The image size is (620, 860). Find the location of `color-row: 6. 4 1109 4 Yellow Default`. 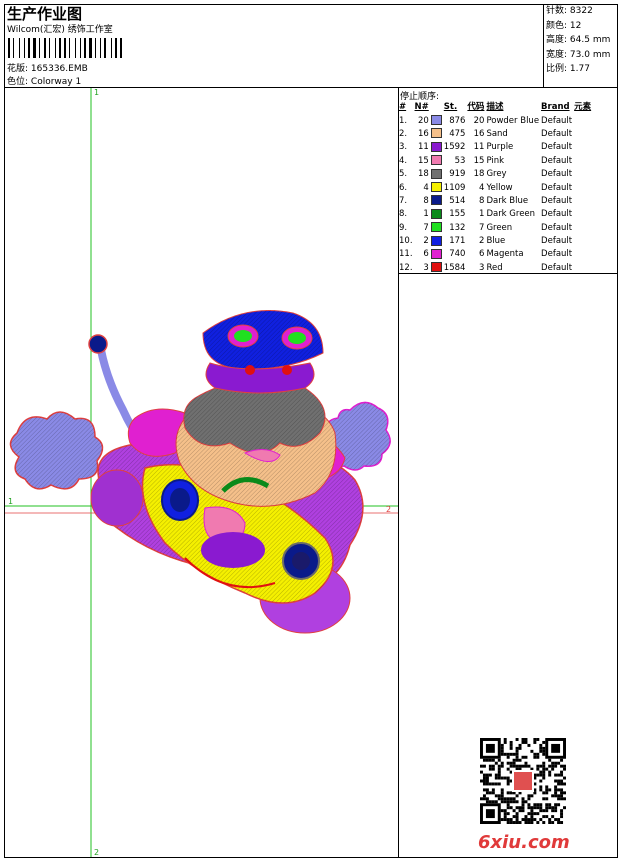

color-row: 6. 4 1109 4 Yellow Default is located at coordinates (486, 187).